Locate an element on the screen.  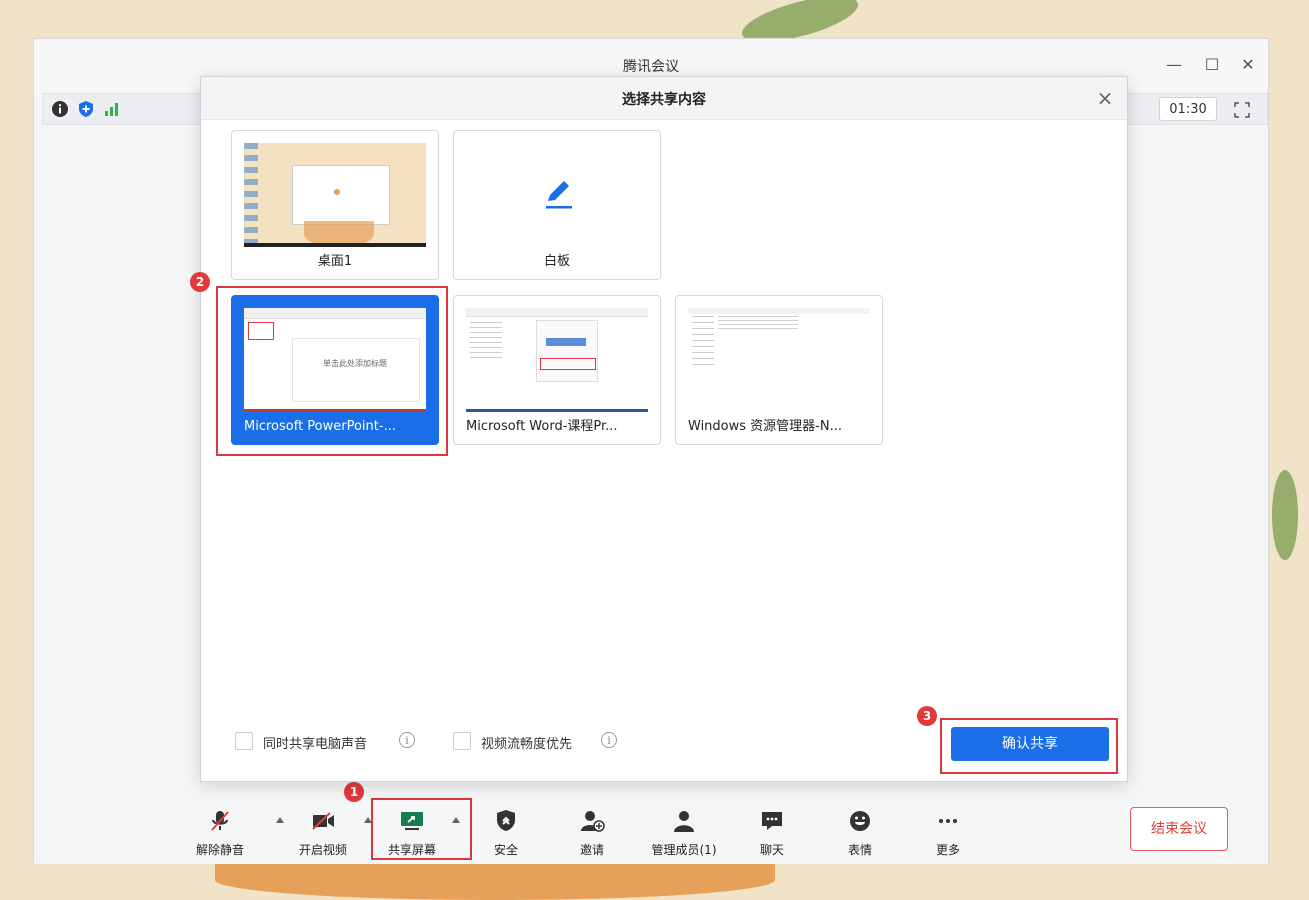
share-audio-checkbox is located at coordinates (244, 741).